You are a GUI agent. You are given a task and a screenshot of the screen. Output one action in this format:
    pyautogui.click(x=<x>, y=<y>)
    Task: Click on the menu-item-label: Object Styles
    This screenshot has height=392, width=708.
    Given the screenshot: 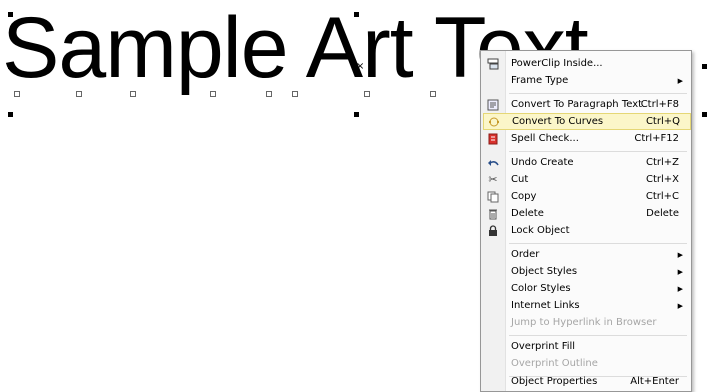 What is the action you would take?
    pyautogui.click(x=544, y=271)
    